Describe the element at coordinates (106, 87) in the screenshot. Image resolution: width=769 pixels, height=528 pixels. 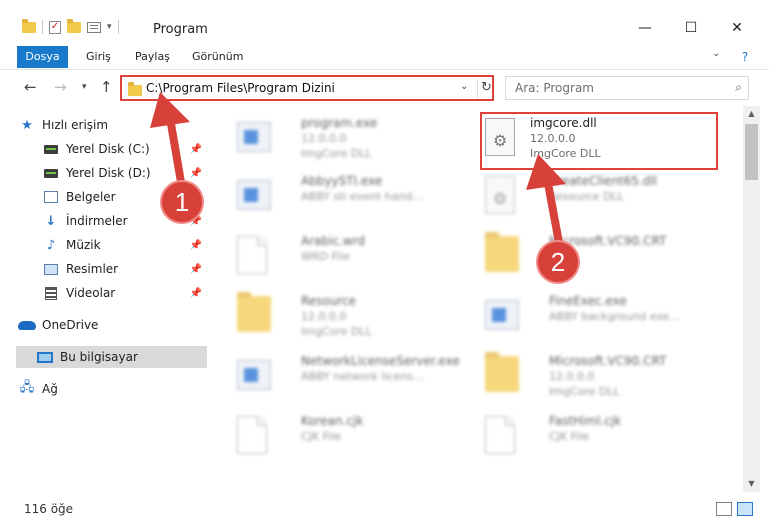
I see `up-arrow-icon: ↑` at that location.